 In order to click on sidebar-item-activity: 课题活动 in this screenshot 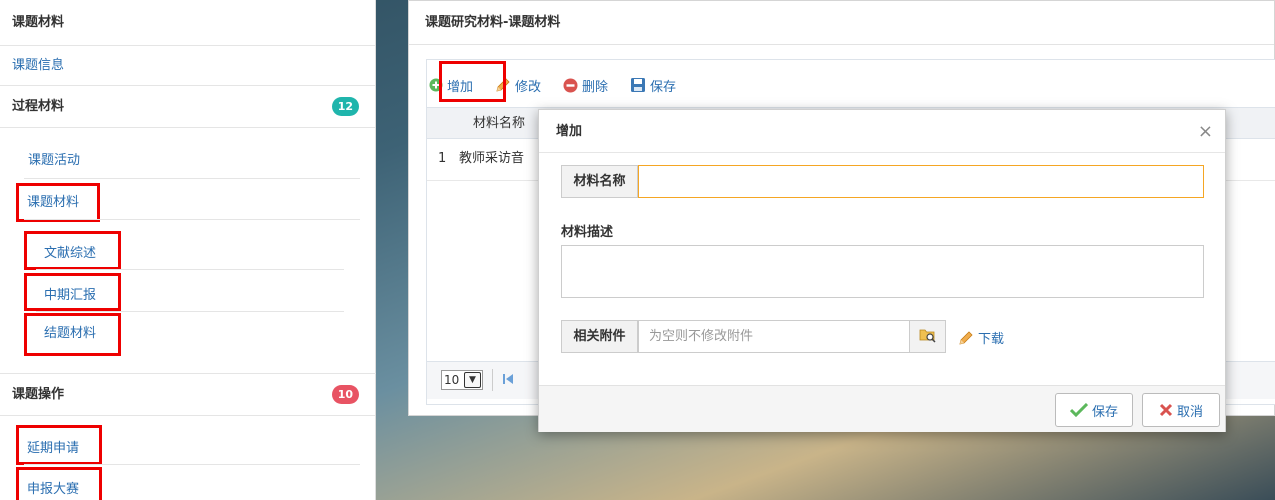, I will do `click(54, 158)`.